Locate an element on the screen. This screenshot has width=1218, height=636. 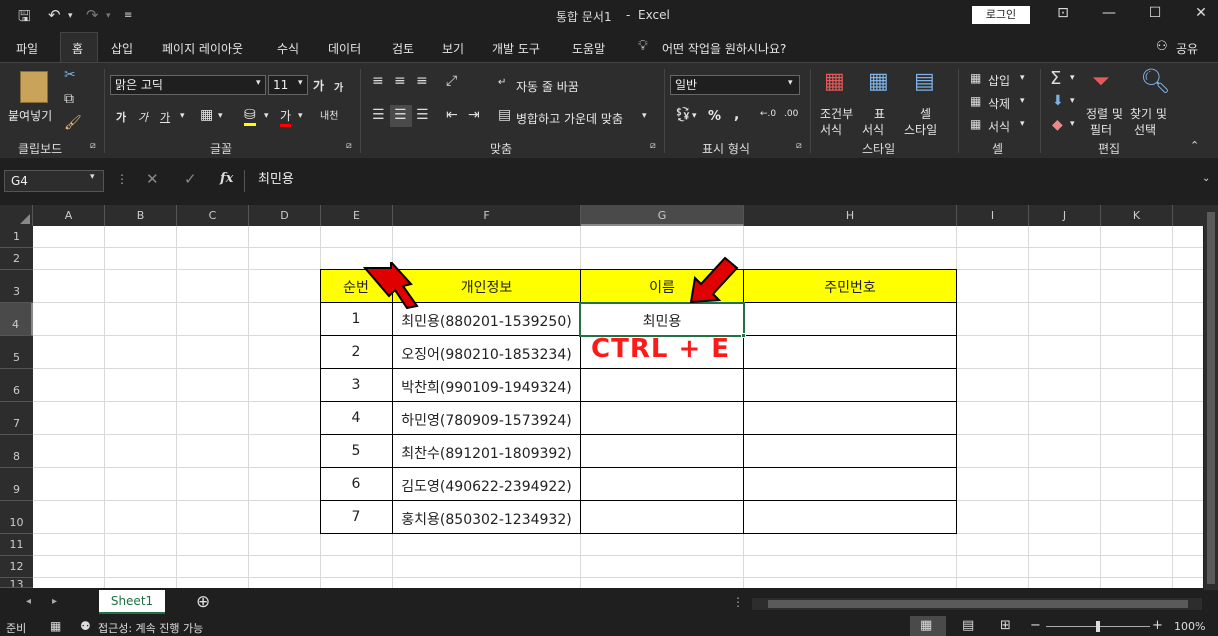
tab-insert: 삽입 is located at coordinates (122, 48).